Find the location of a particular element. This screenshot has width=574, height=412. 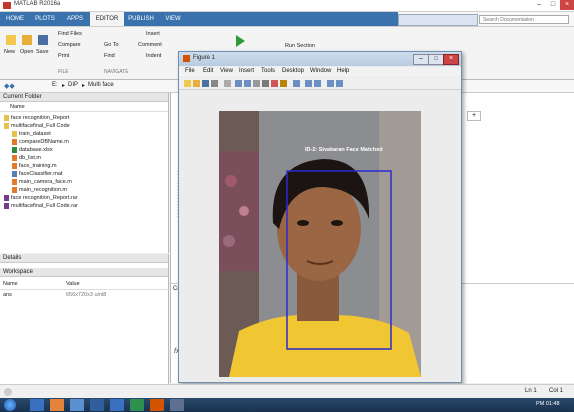

find-files-button: Find Files is located at coordinates (70, 34).